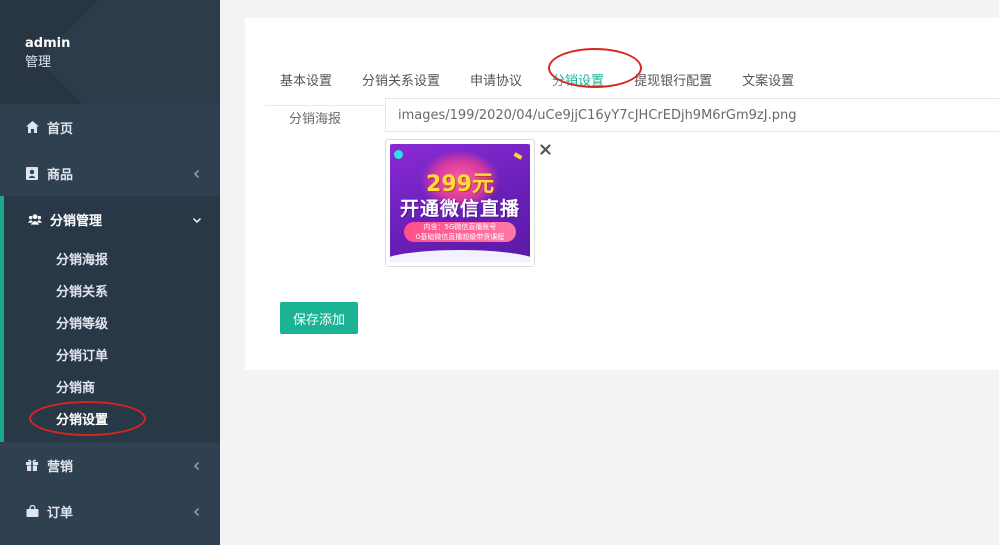  What do you see at coordinates (460, 237) in the screenshot?
I see `poster-band-line: 0基础微信直播超级带货课程` at bounding box center [460, 237].